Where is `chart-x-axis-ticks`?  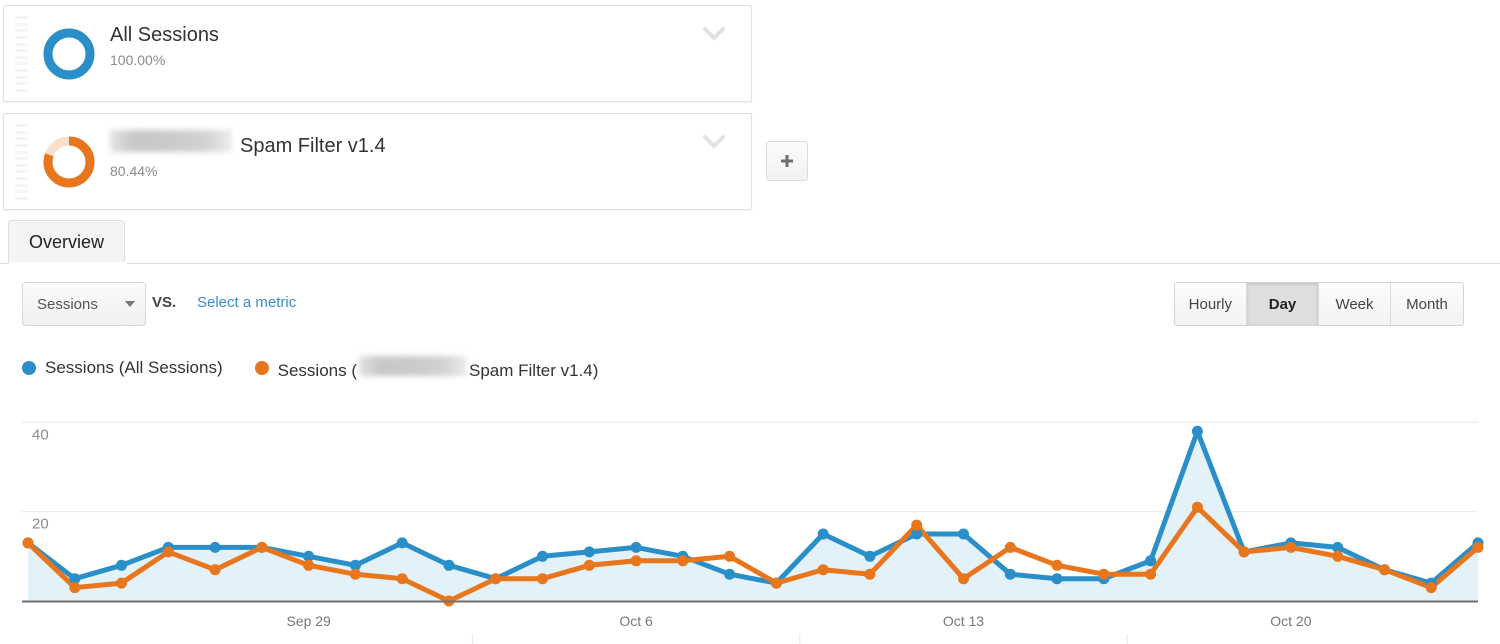
chart-x-axis-ticks is located at coordinates (799, 639).